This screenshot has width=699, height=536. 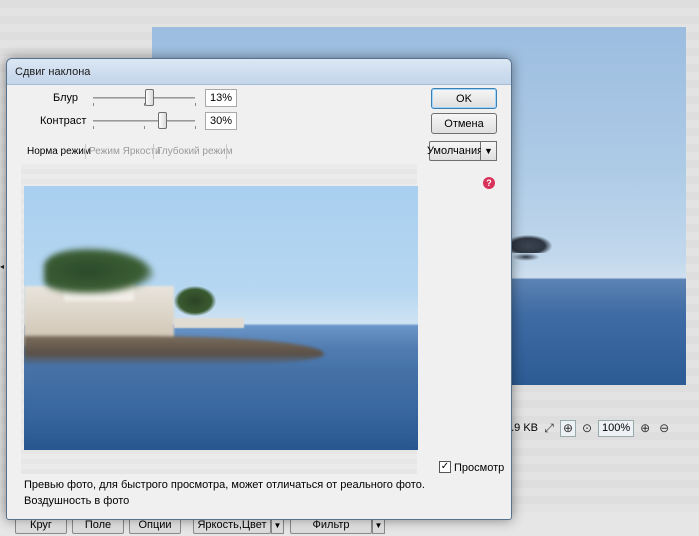 What do you see at coordinates (587, 428) in the screenshot?
I see `zoom-actual-icon: ⊙` at bounding box center [587, 428].